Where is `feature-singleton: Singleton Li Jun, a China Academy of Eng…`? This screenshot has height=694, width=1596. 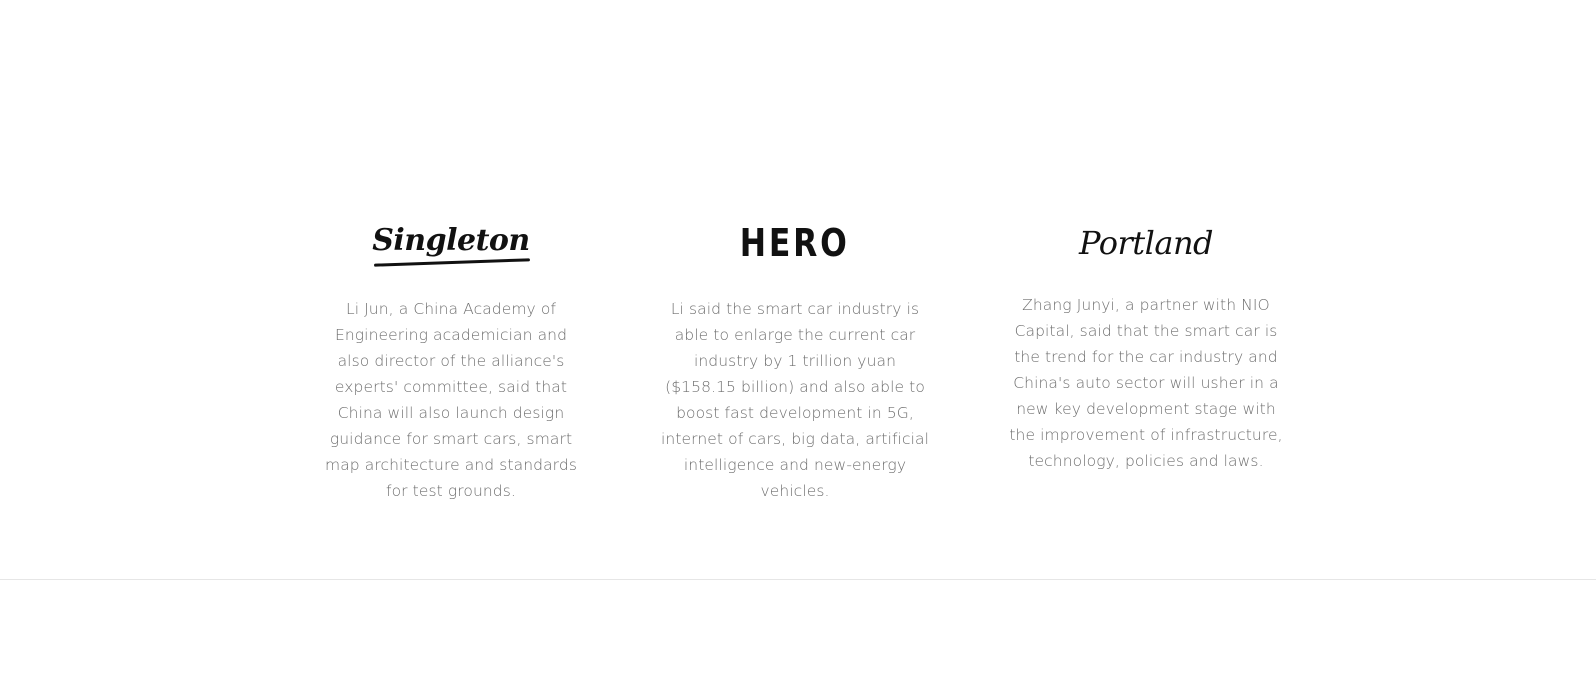 feature-singleton: Singleton Li Jun, a China Academy of Eng… is located at coordinates (451, 362).